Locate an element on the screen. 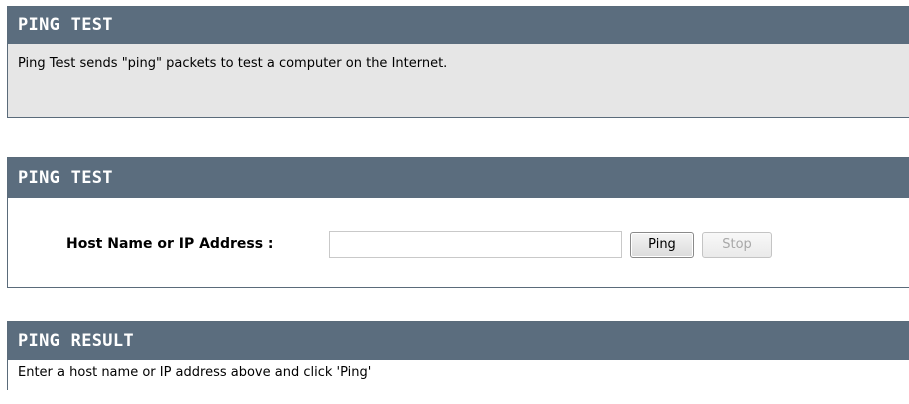 The height and width of the screenshot is (404, 909). stop-button: Stop is located at coordinates (737, 245).